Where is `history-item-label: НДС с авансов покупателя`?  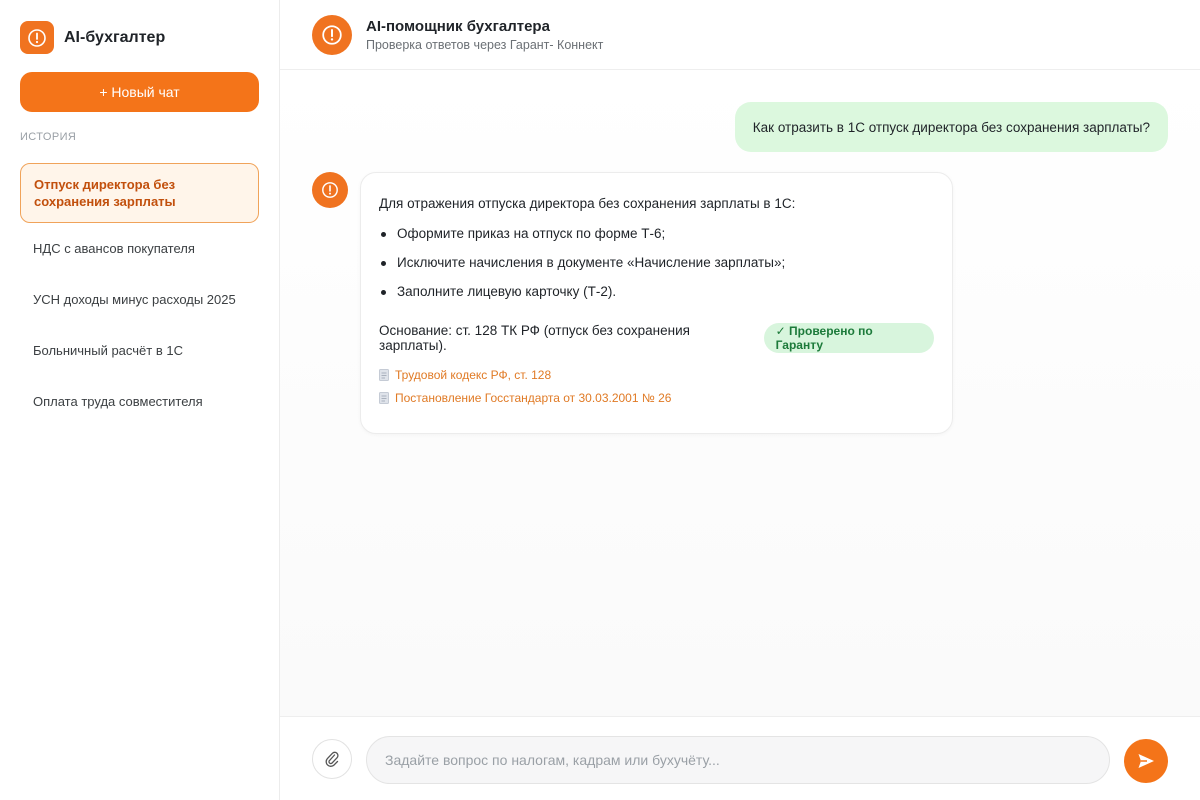 history-item-label: НДС с авансов покупателя is located at coordinates (114, 248).